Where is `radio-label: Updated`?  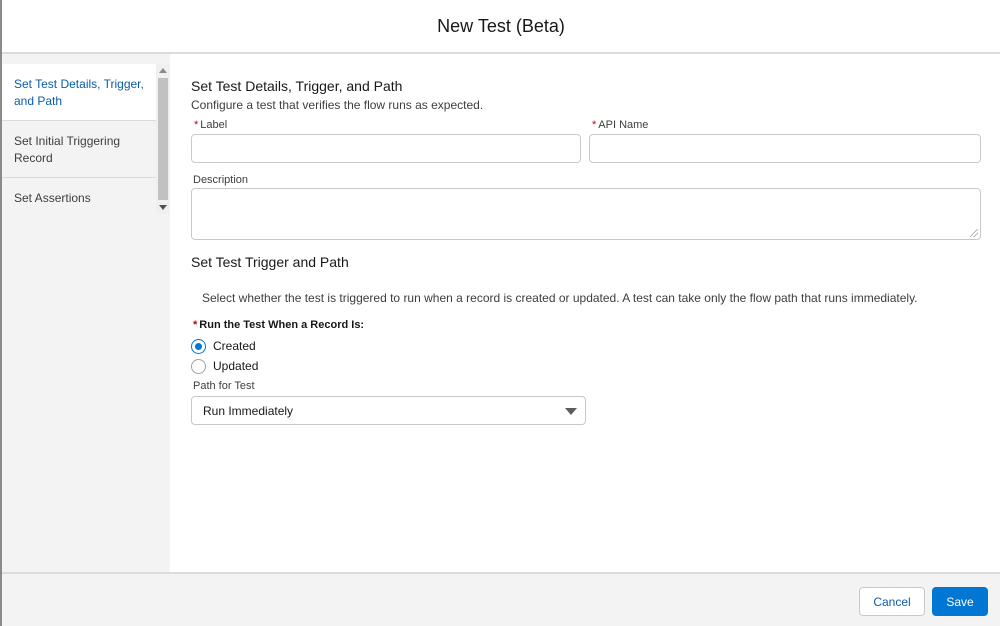 radio-label: Updated is located at coordinates (236, 366).